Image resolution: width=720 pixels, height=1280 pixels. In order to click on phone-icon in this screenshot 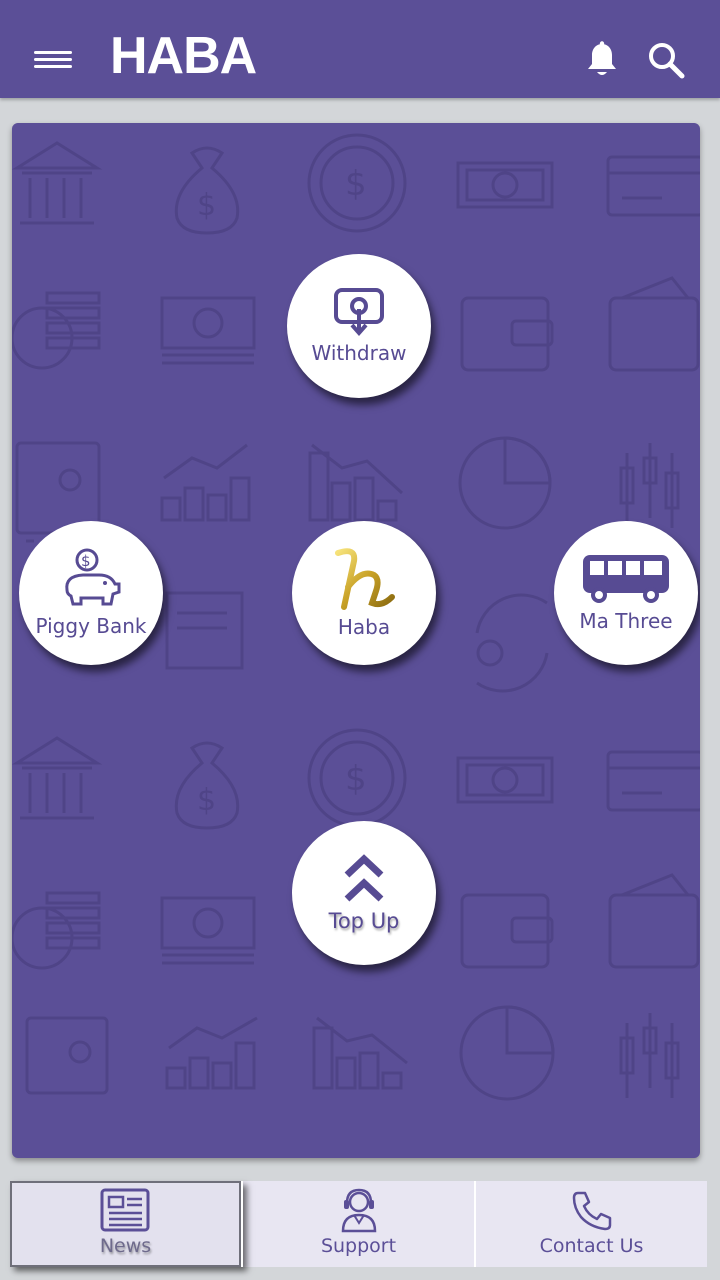, I will do `click(591, 1211)`.